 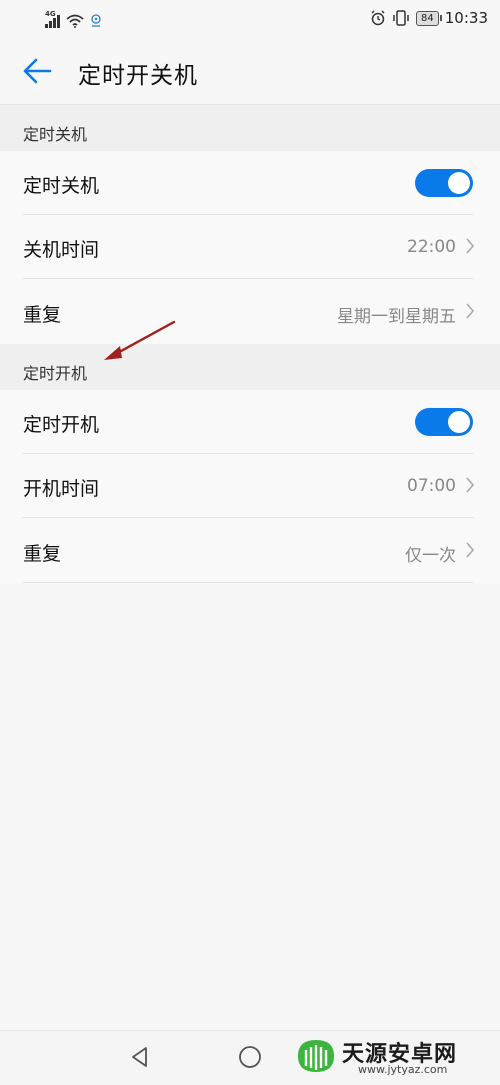 What do you see at coordinates (250, 551) in the screenshot?
I see `startup-repeat-row: 重复 仅一次` at bounding box center [250, 551].